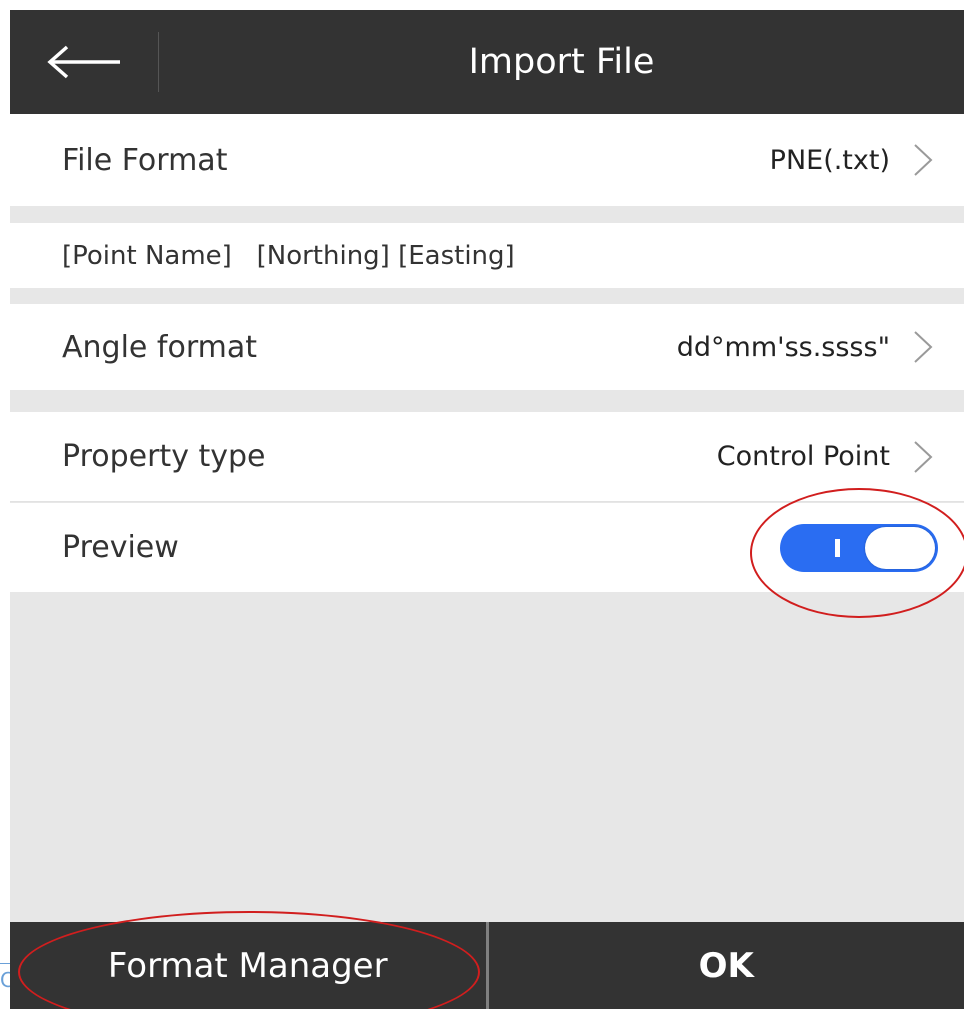 The width and height of the screenshot is (964, 1009). What do you see at coordinates (829, 160) in the screenshot?
I see `file-format-value: PNE(.txt)` at bounding box center [829, 160].